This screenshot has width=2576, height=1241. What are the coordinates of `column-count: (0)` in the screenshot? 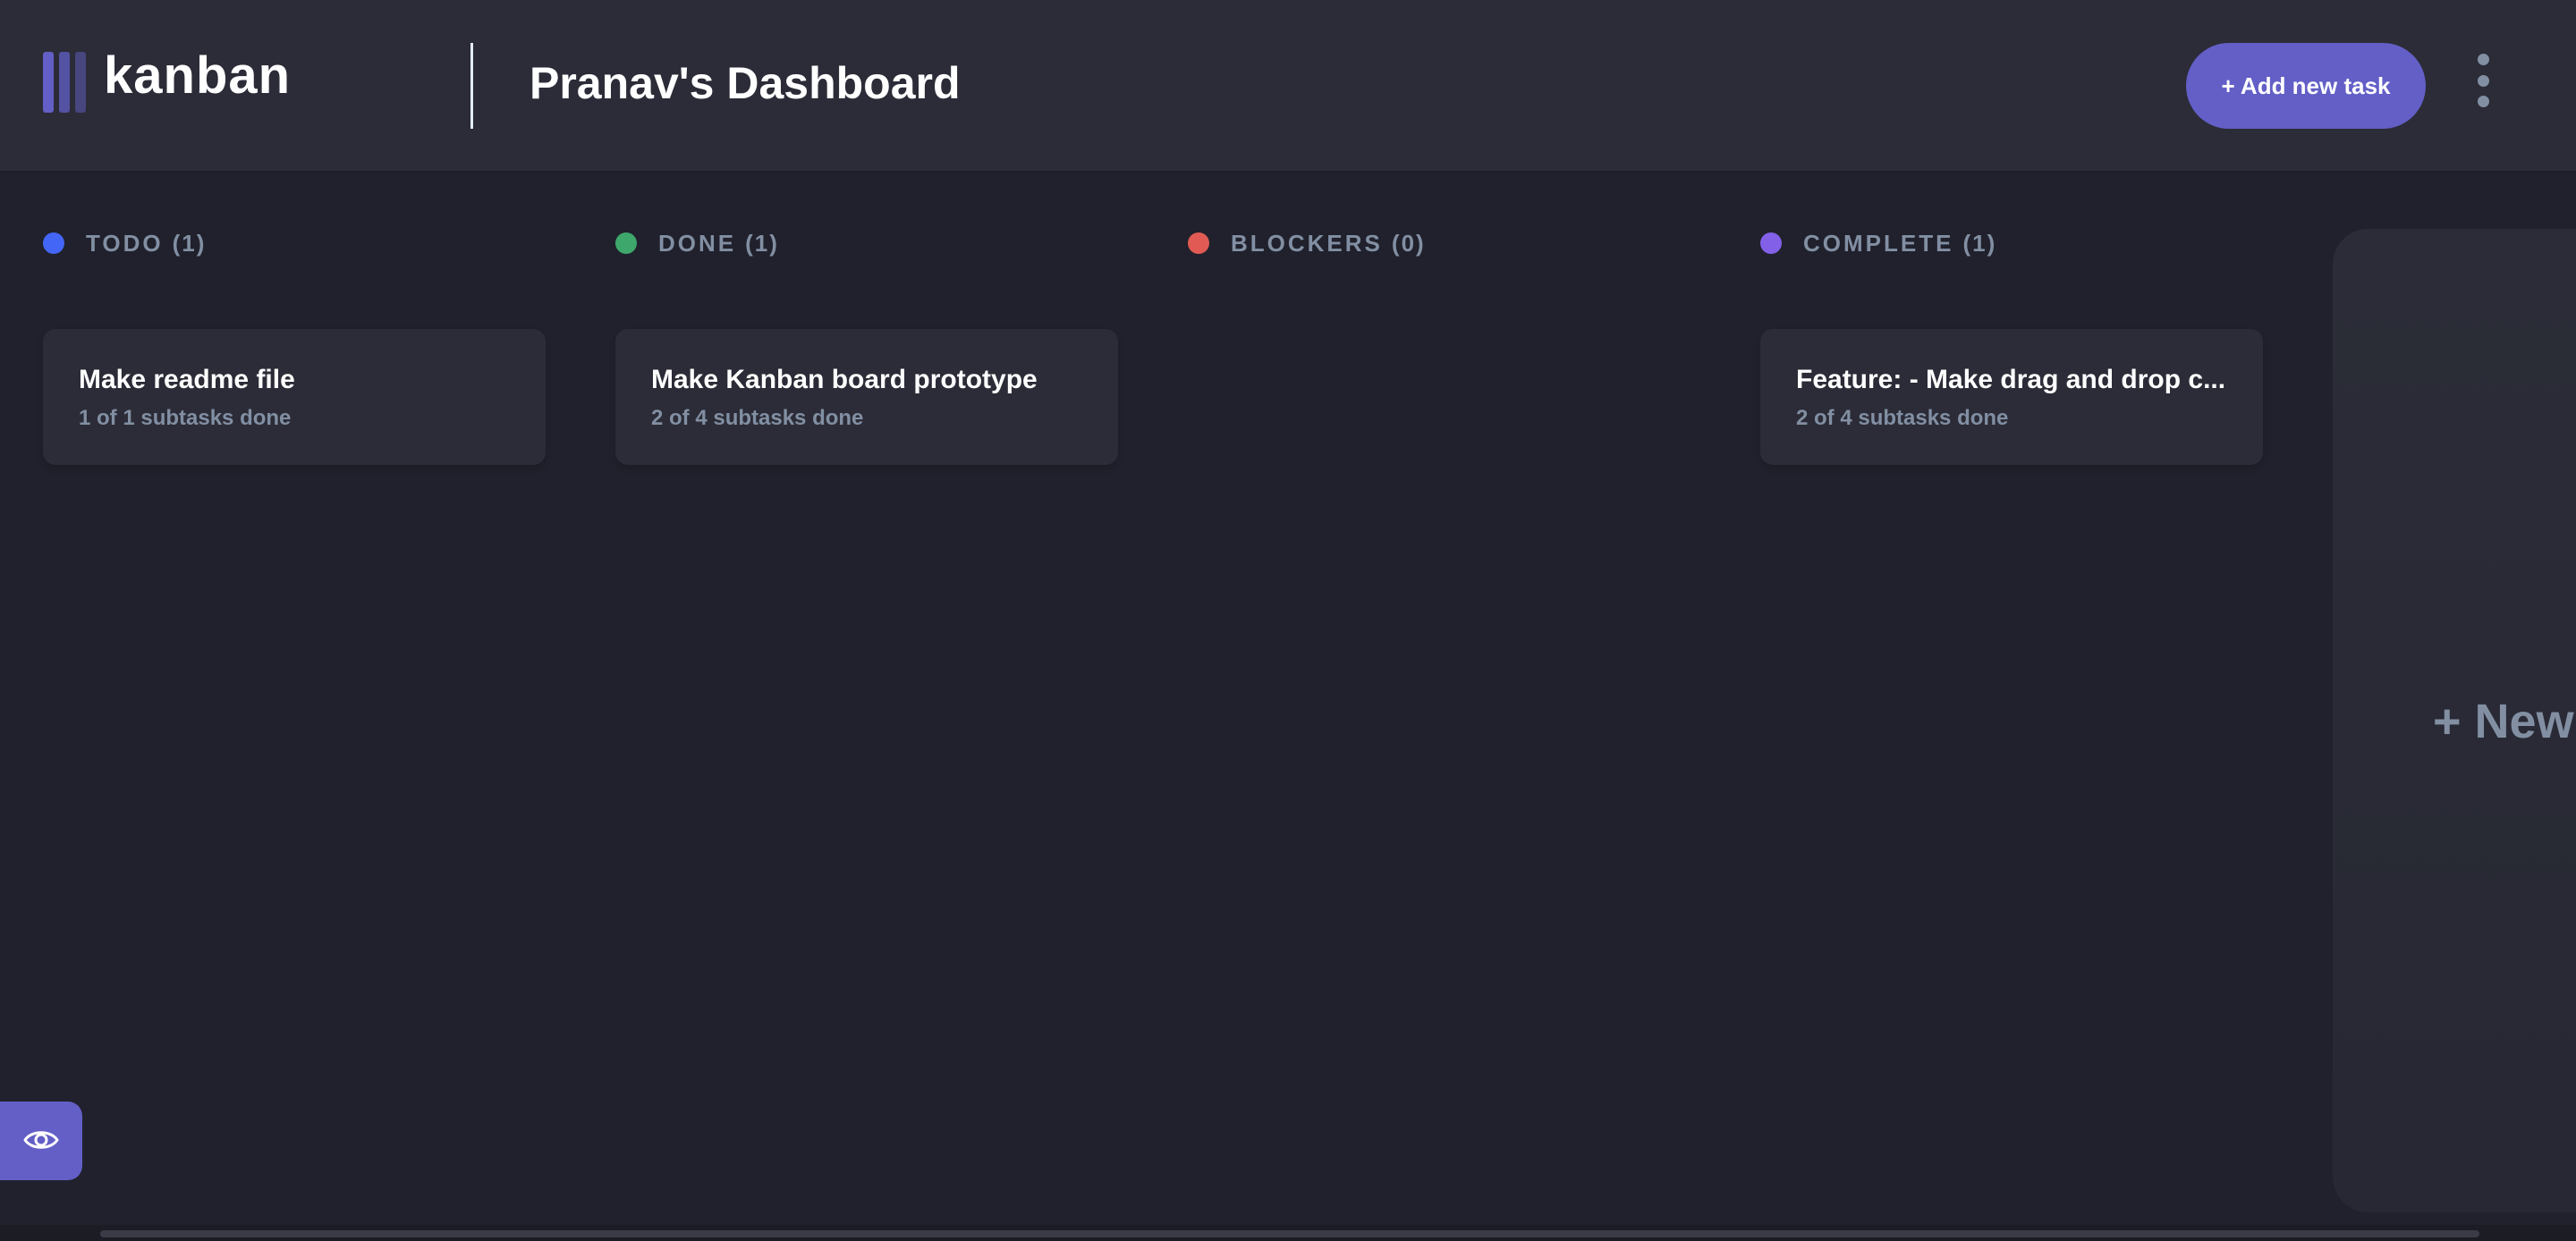 It's located at (1408, 243).